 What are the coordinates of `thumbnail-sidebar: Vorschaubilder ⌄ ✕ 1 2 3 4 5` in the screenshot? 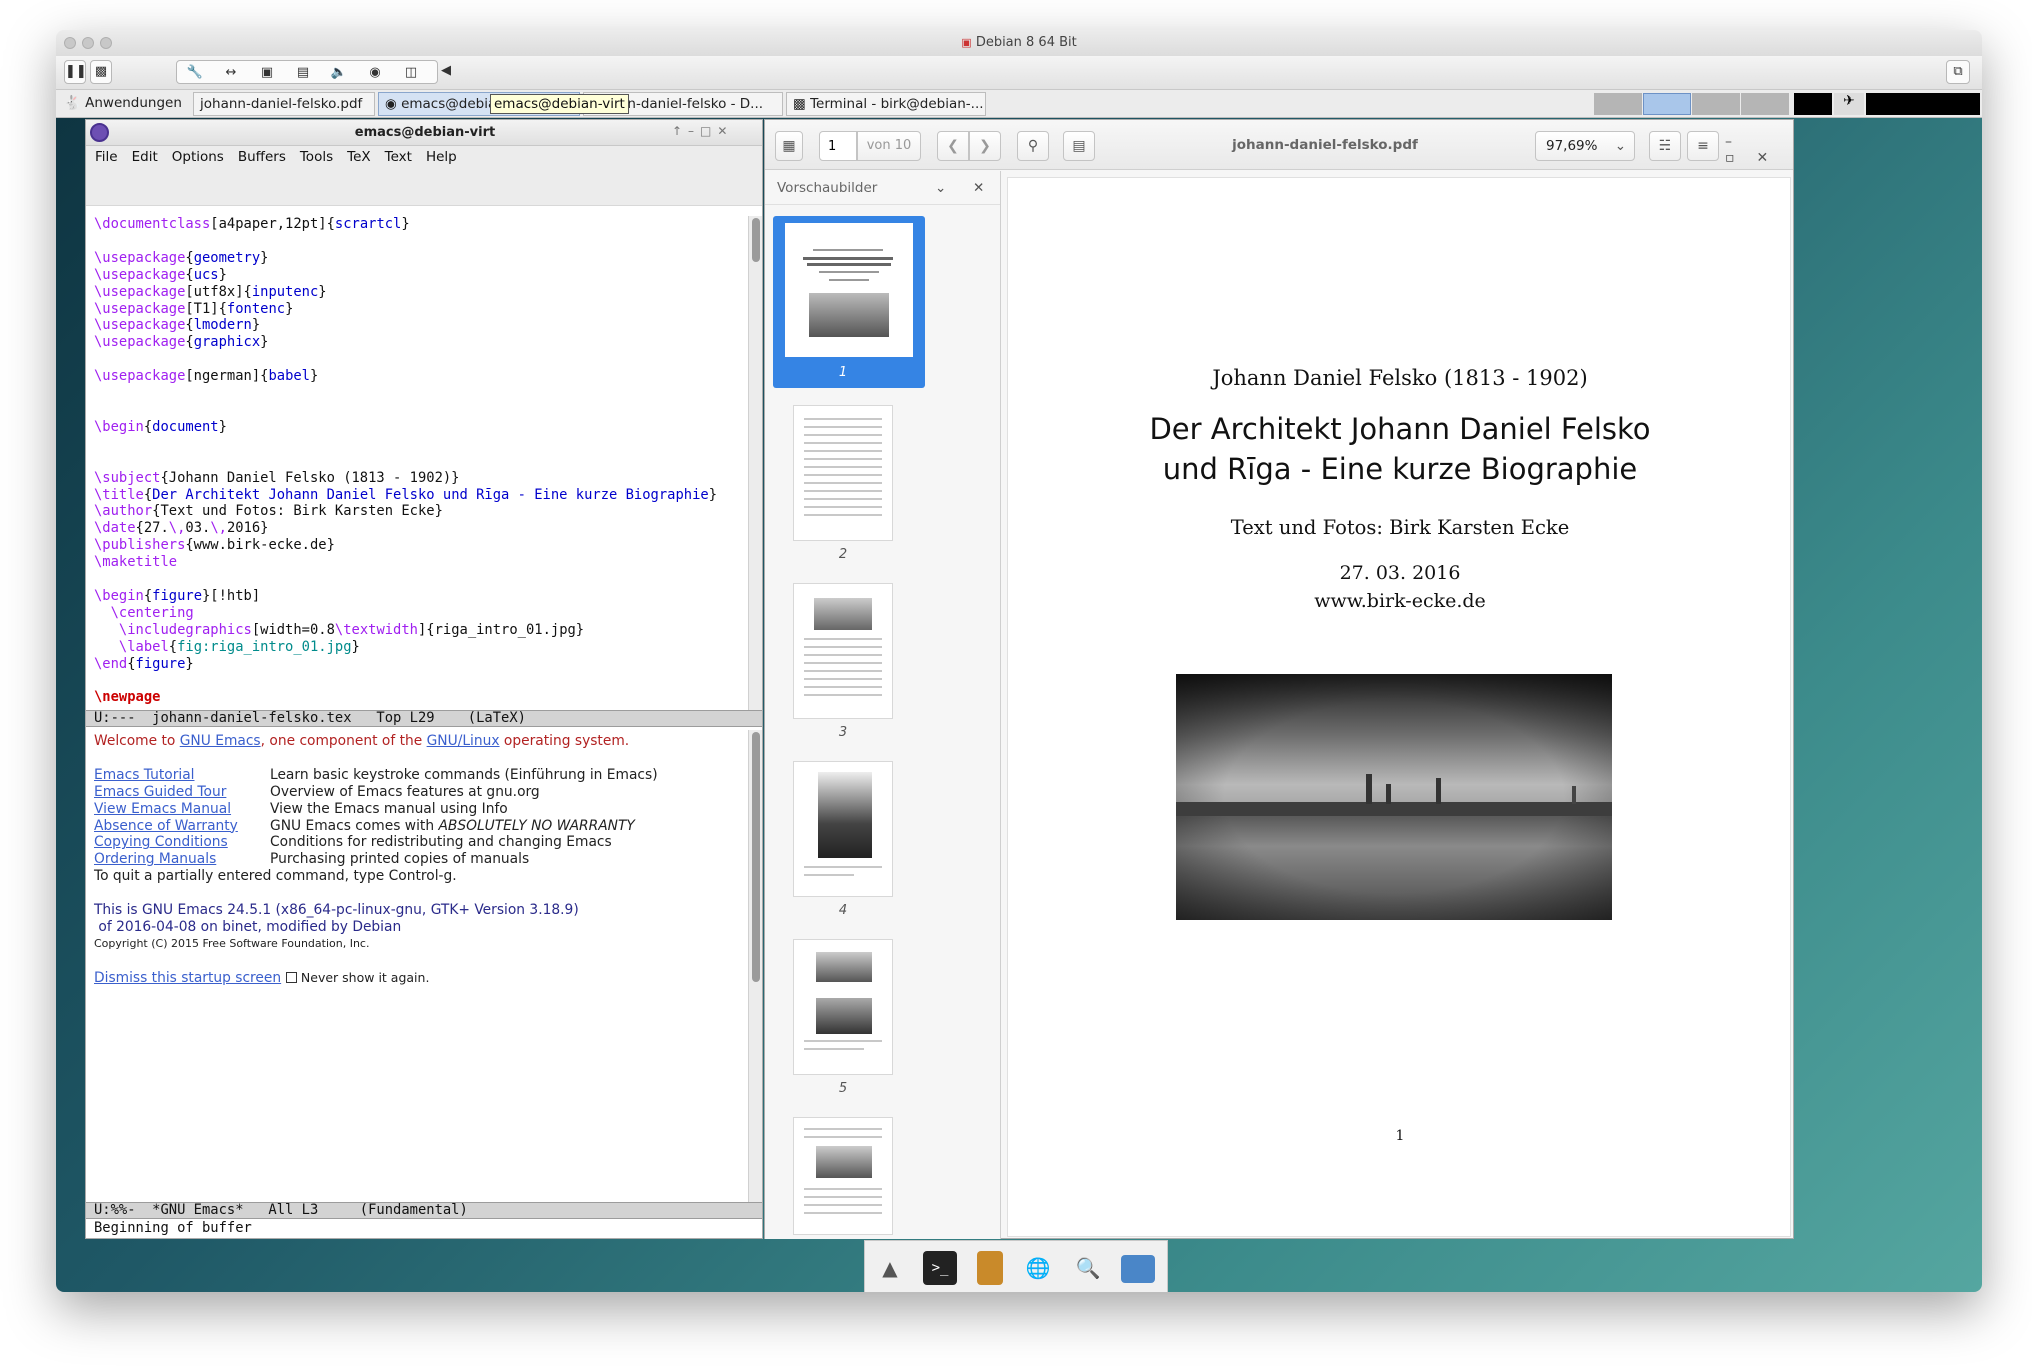 It's located at (883, 705).